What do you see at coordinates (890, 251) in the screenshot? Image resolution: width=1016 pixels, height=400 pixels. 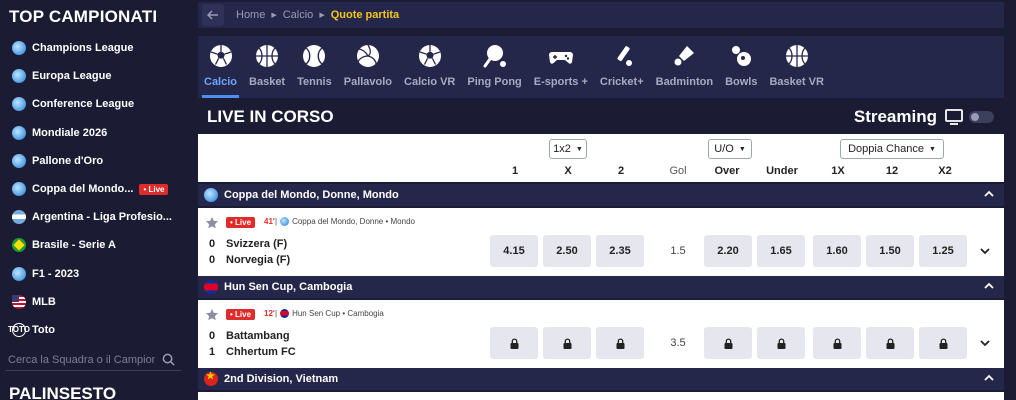 I see `odd-12: 1.50` at bounding box center [890, 251].